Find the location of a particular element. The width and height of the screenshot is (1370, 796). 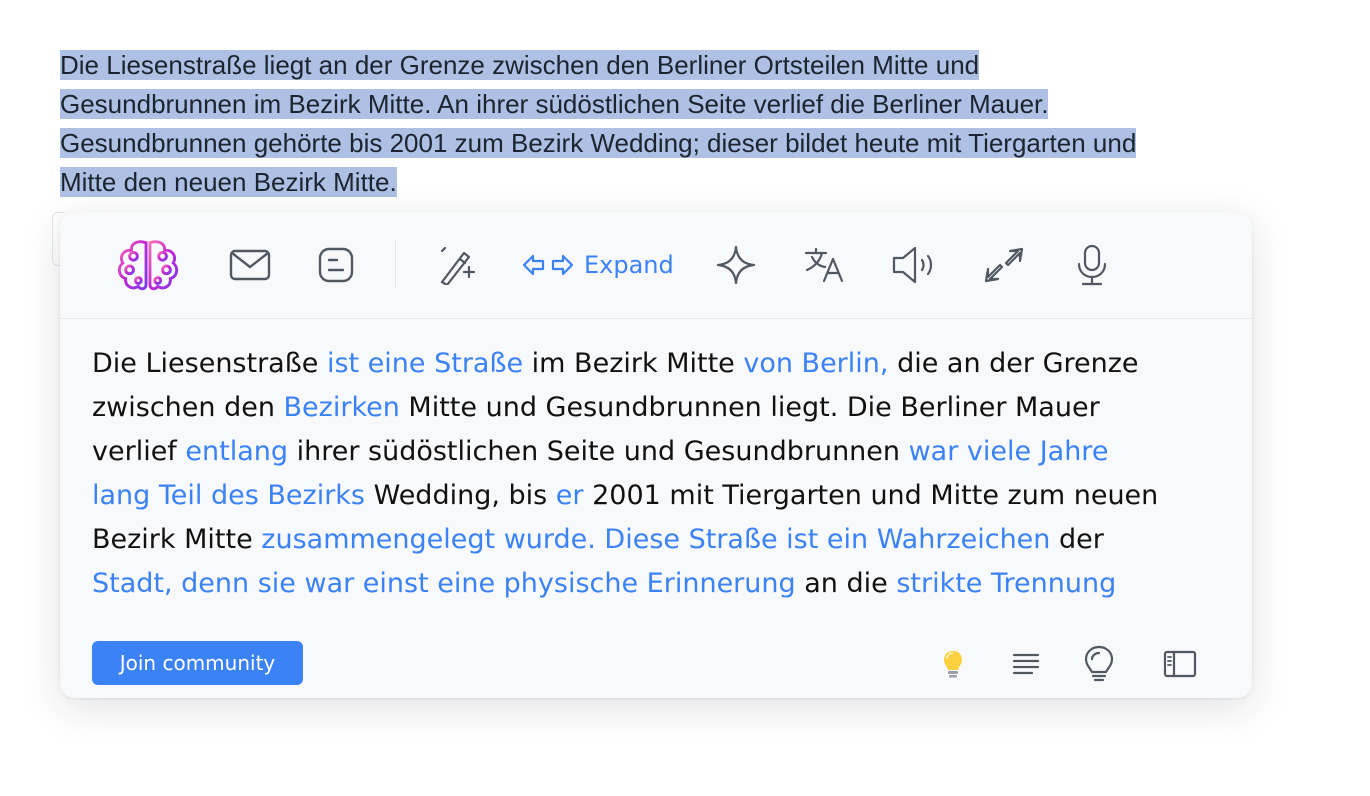

toolbar: Expand is located at coordinates (656, 265).